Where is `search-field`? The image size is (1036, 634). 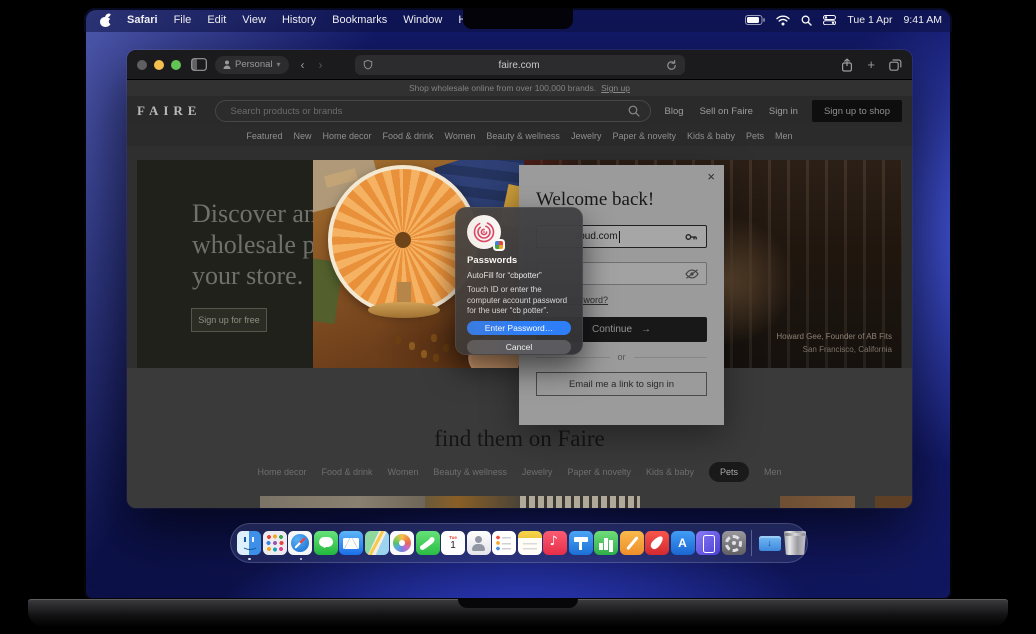
search-field is located at coordinates (433, 111).